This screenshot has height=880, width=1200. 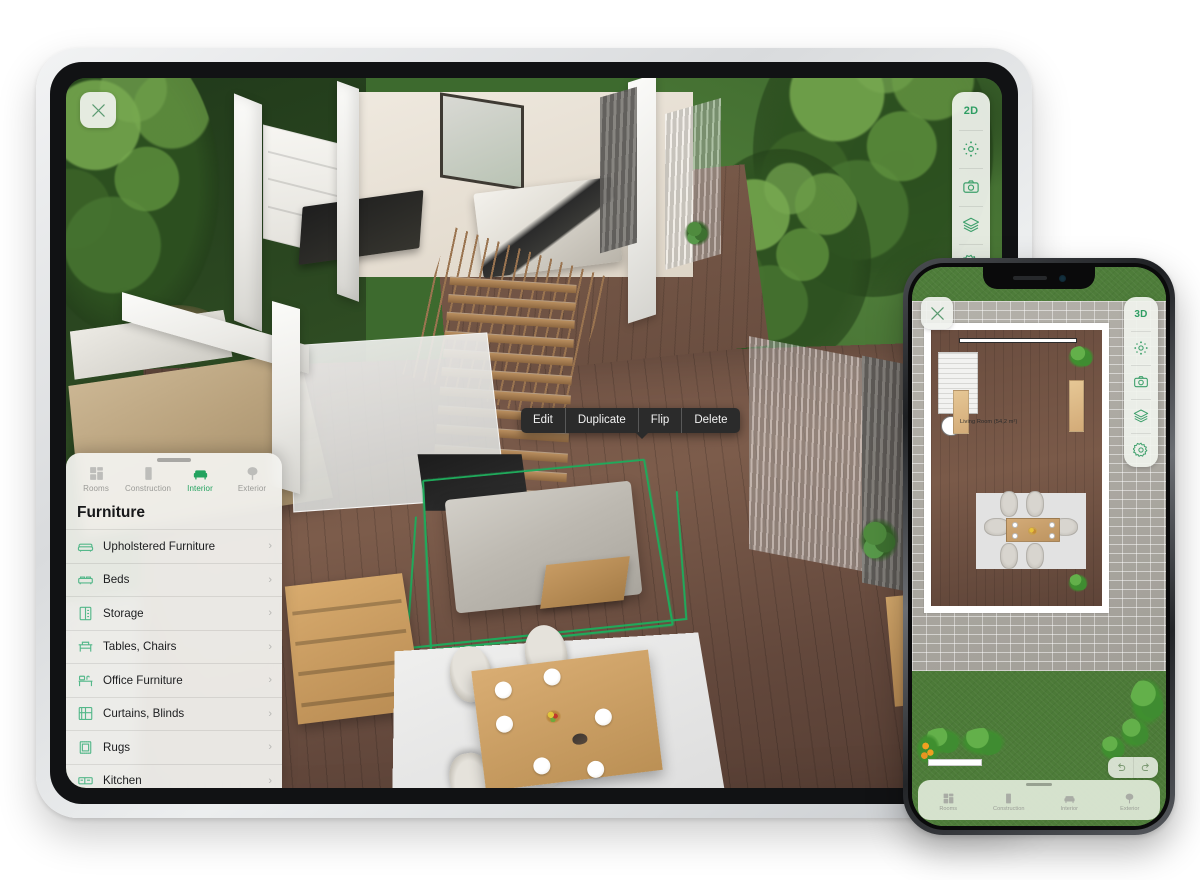 I want to click on plan-floor-wood, so click(x=1016, y=468).